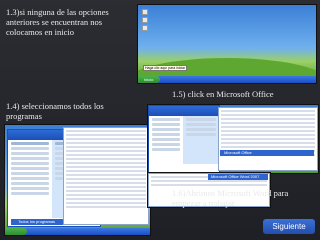 Image resolution: width=320 pixels, height=240 pixels. What do you see at coordinates (289, 226) in the screenshot?
I see `next-button: Siguiente` at bounding box center [289, 226].